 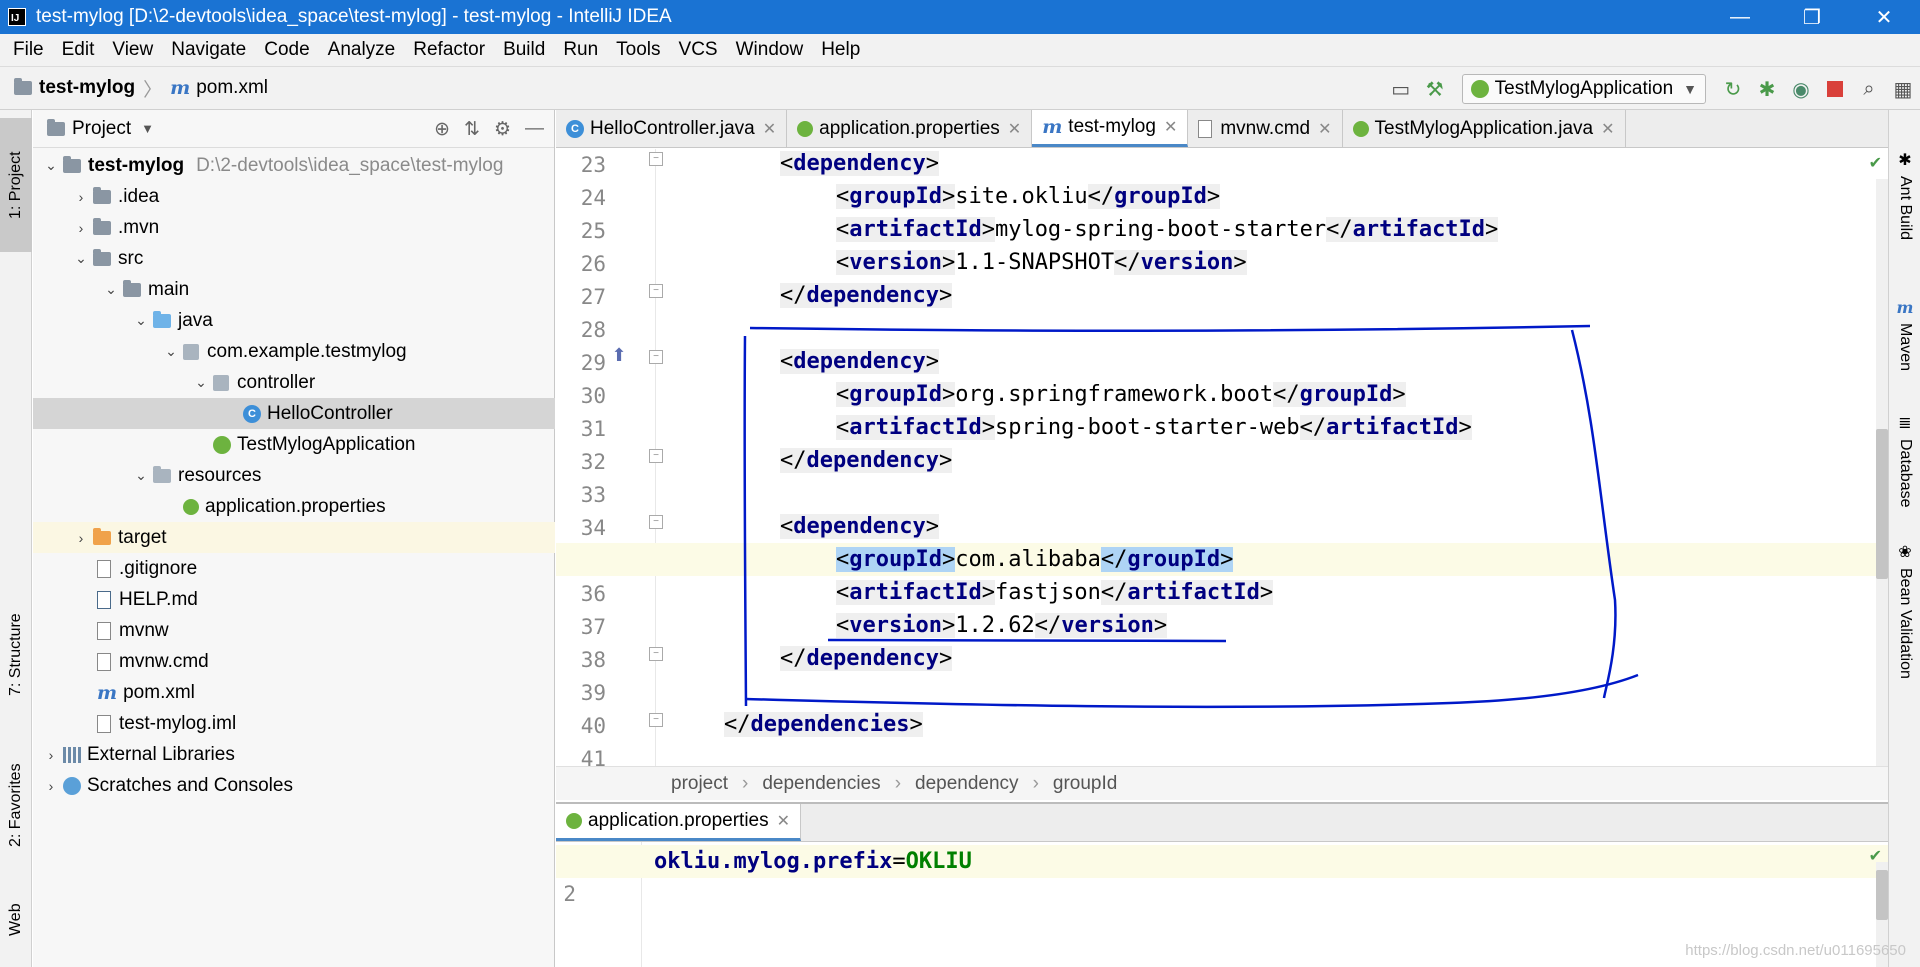 I want to click on class-icon: C, so click(x=252, y=413).